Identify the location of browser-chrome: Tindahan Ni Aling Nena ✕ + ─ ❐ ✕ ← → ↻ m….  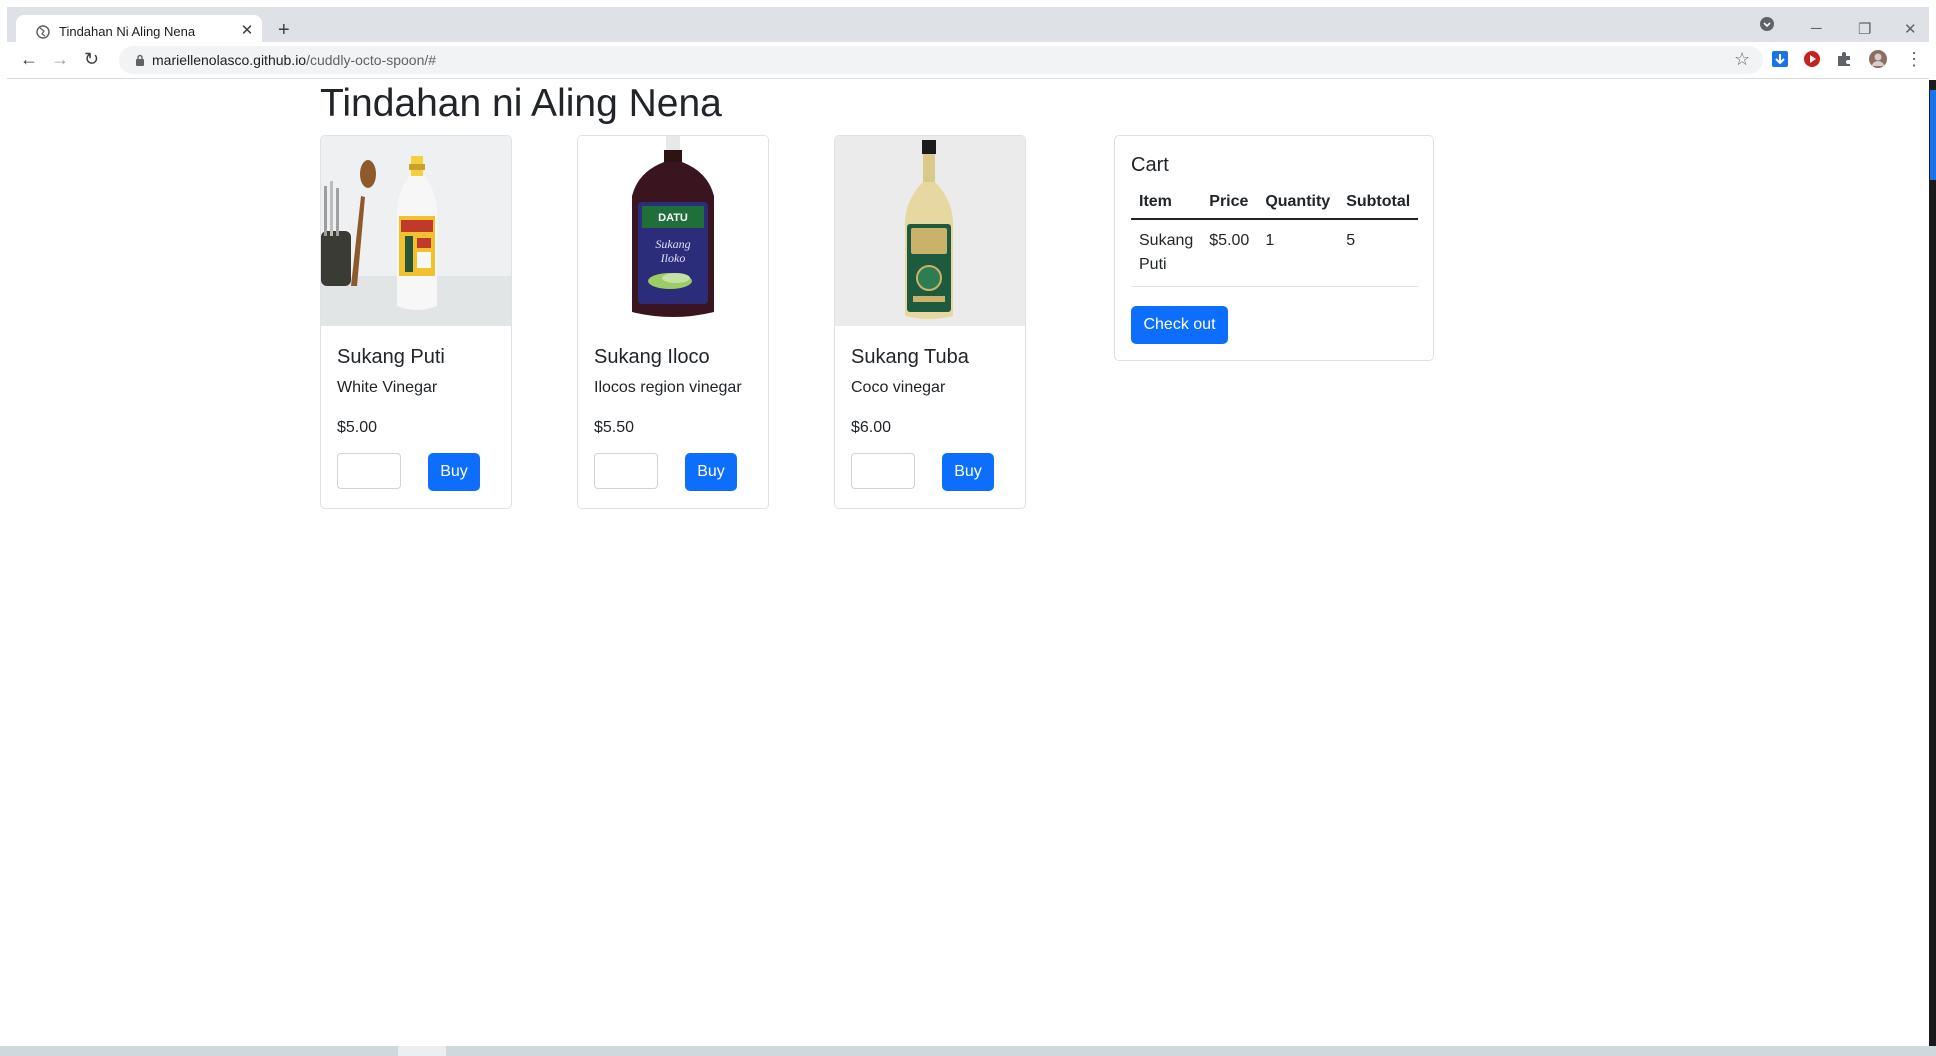
(968, 40).